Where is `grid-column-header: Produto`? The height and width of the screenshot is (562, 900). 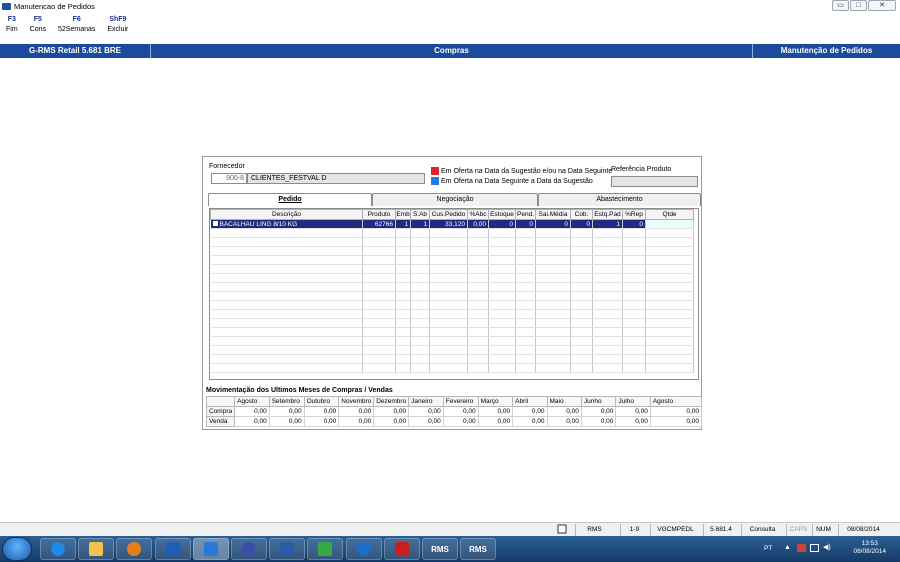
grid-column-header: Produto is located at coordinates (379, 214).